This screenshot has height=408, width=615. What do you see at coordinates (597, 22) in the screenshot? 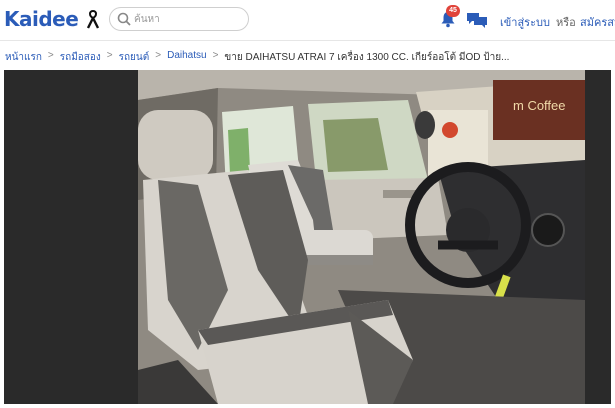
I see `signup-link: สมัครสมาชิก` at bounding box center [597, 22].